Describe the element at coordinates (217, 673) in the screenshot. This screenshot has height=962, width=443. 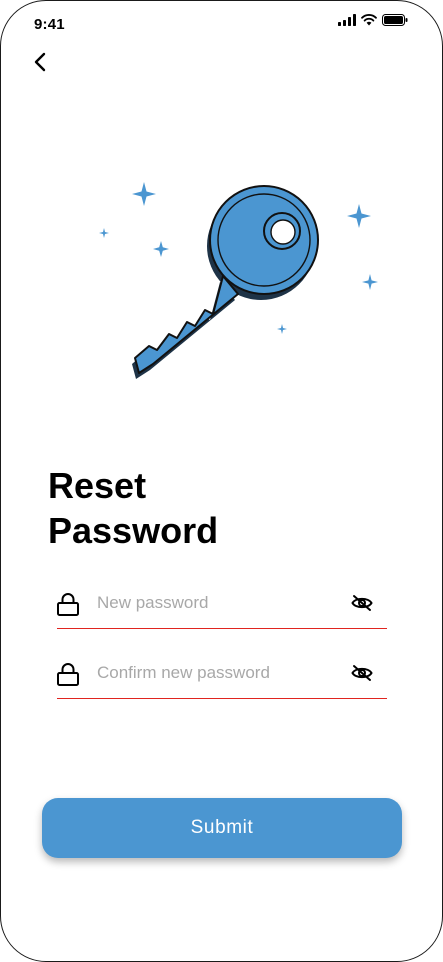
I see `confirm-password-input` at that location.